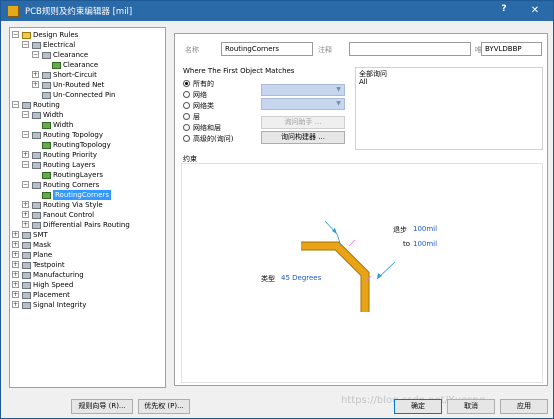 The width and height of the screenshot is (554, 419). What do you see at coordinates (46, 75) in the screenshot?
I see `short-circuit-icon` at bounding box center [46, 75].